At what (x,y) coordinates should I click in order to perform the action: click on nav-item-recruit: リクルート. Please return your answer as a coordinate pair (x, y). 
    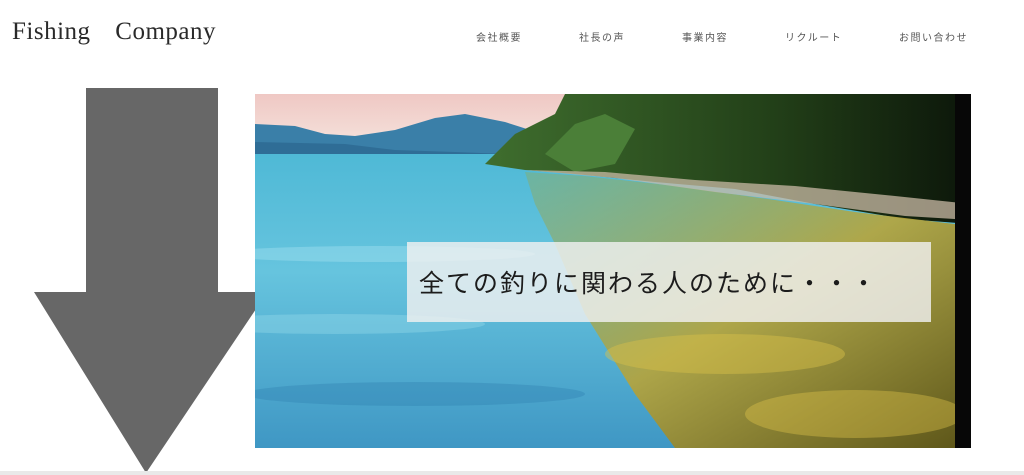
    Looking at the image, I should click on (813, 36).